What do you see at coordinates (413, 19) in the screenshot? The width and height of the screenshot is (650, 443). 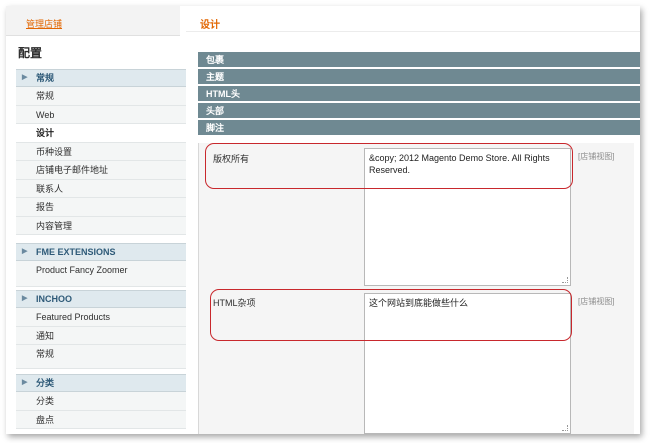 I see `page-title-bar: 设计` at bounding box center [413, 19].